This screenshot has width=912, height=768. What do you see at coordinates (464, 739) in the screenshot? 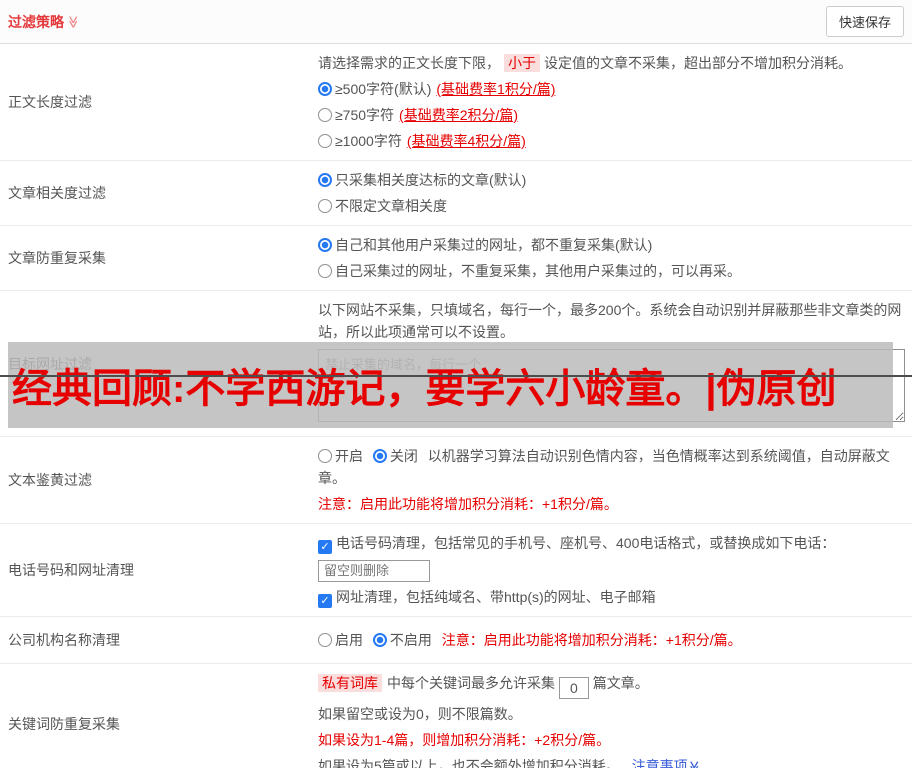
I see `keyword-note-cost: 如果设为1-4篇，则增加积分消耗：+2积分/篇。` at bounding box center [464, 739].